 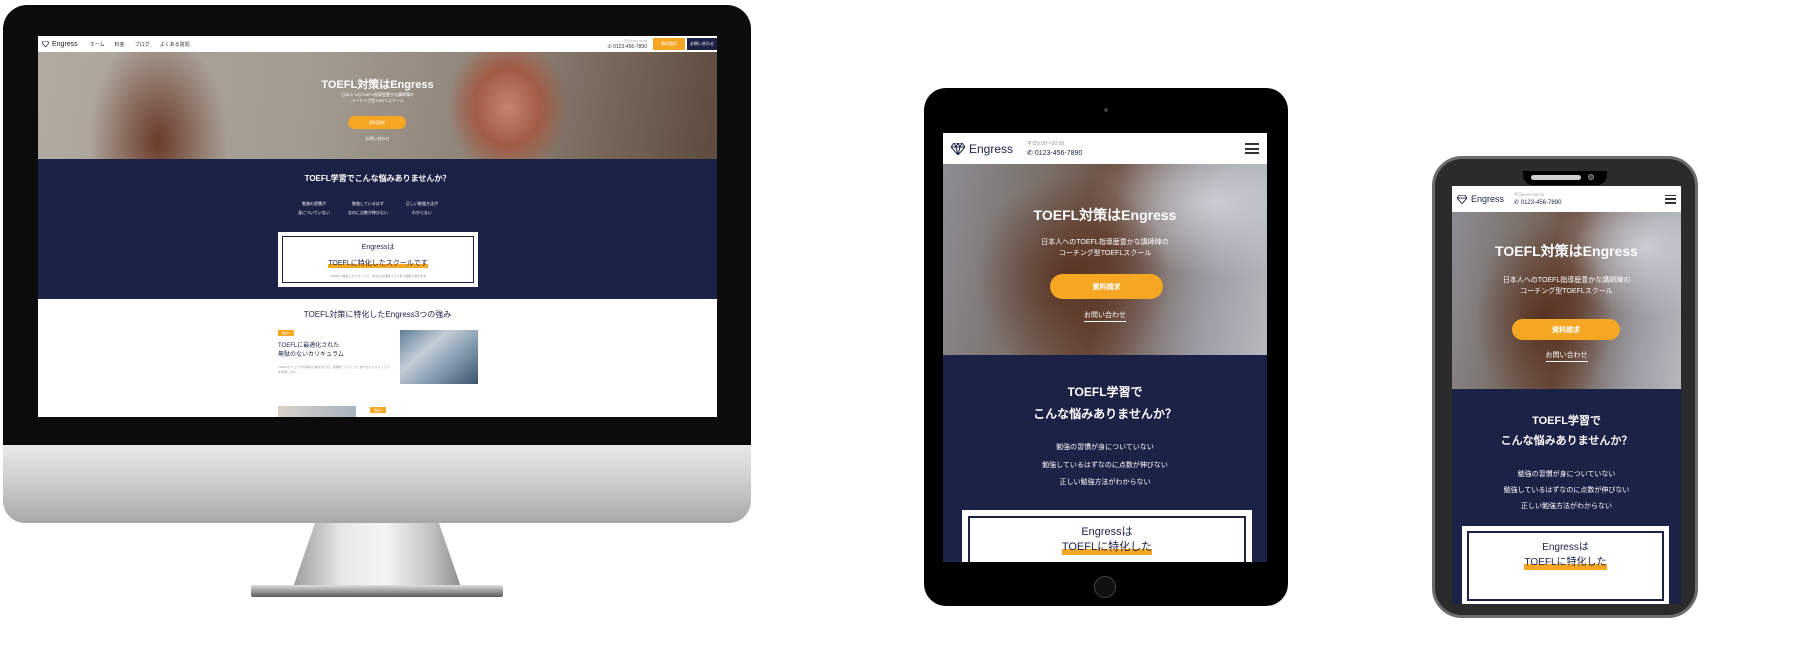 I want to click on nav-item-price: 料金, so click(x=120, y=44).